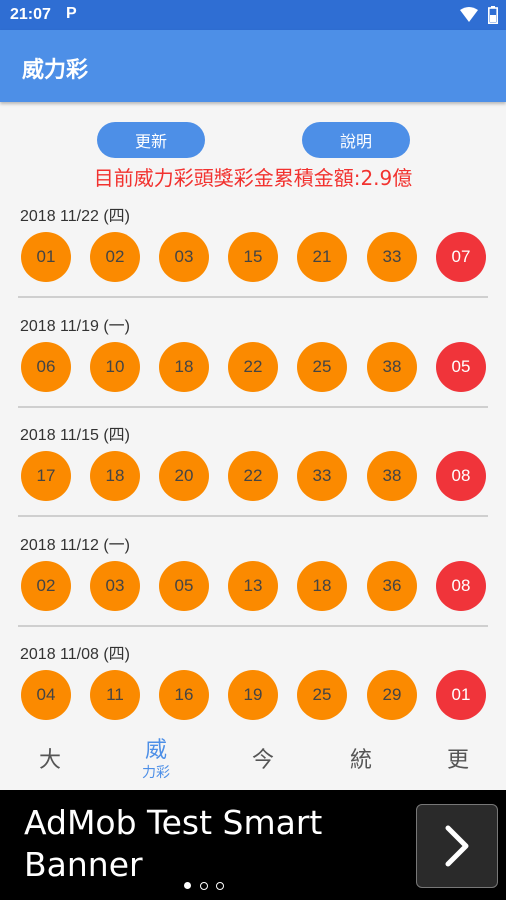  I want to click on draw-date: 2018 11/12 (一), so click(75, 545).